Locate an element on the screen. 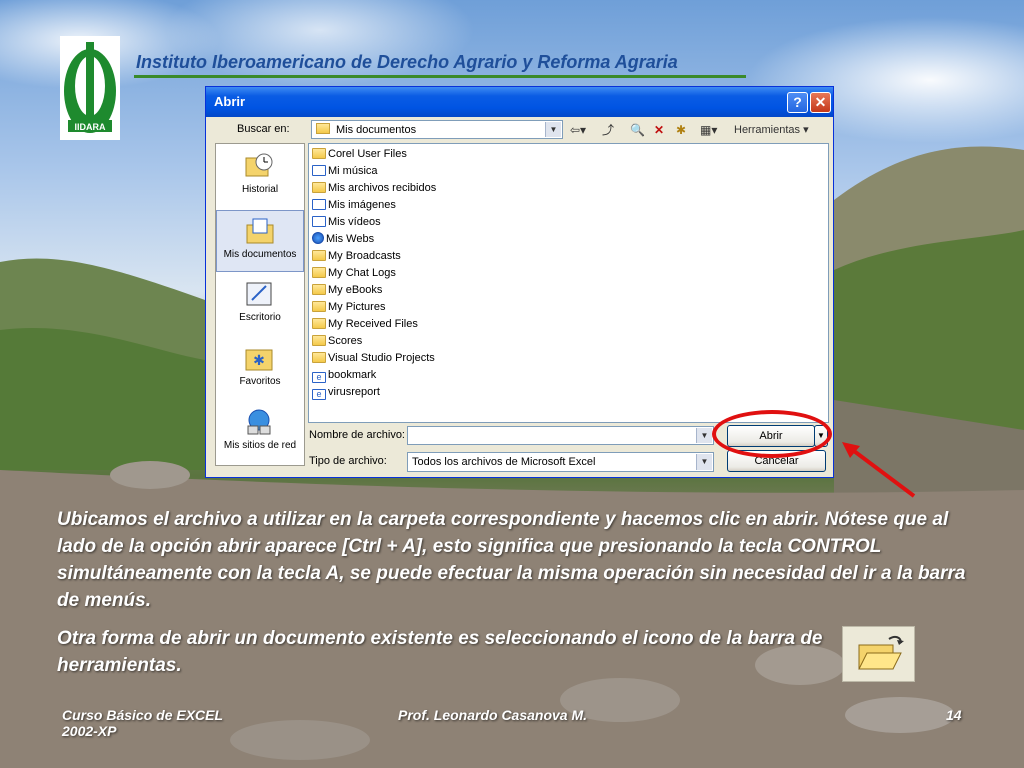  music-folder-icon is located at coordinates (319, 170).